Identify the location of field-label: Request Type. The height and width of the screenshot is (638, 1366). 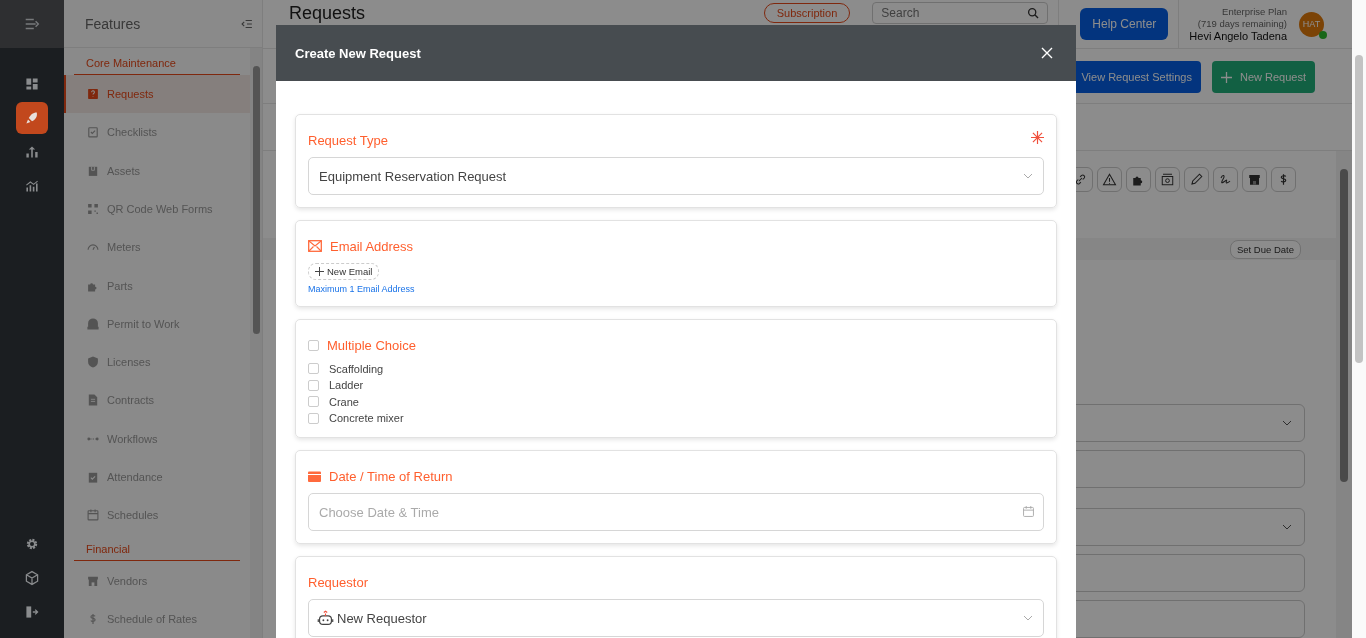
(348, 140).